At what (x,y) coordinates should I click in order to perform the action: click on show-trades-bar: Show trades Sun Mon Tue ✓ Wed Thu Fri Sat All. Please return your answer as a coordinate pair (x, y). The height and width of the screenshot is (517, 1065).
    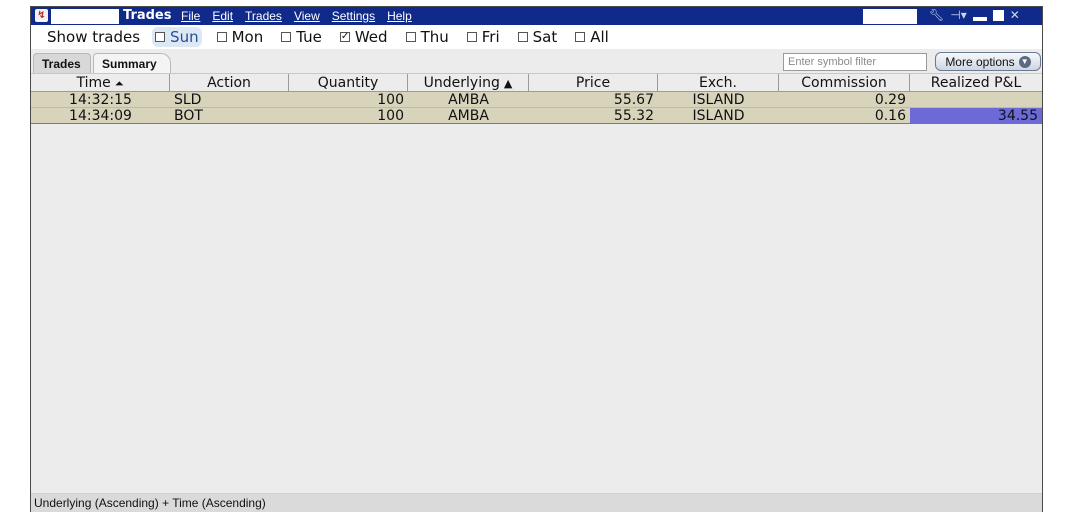
    Looking at the image, I should click on (536, 37).